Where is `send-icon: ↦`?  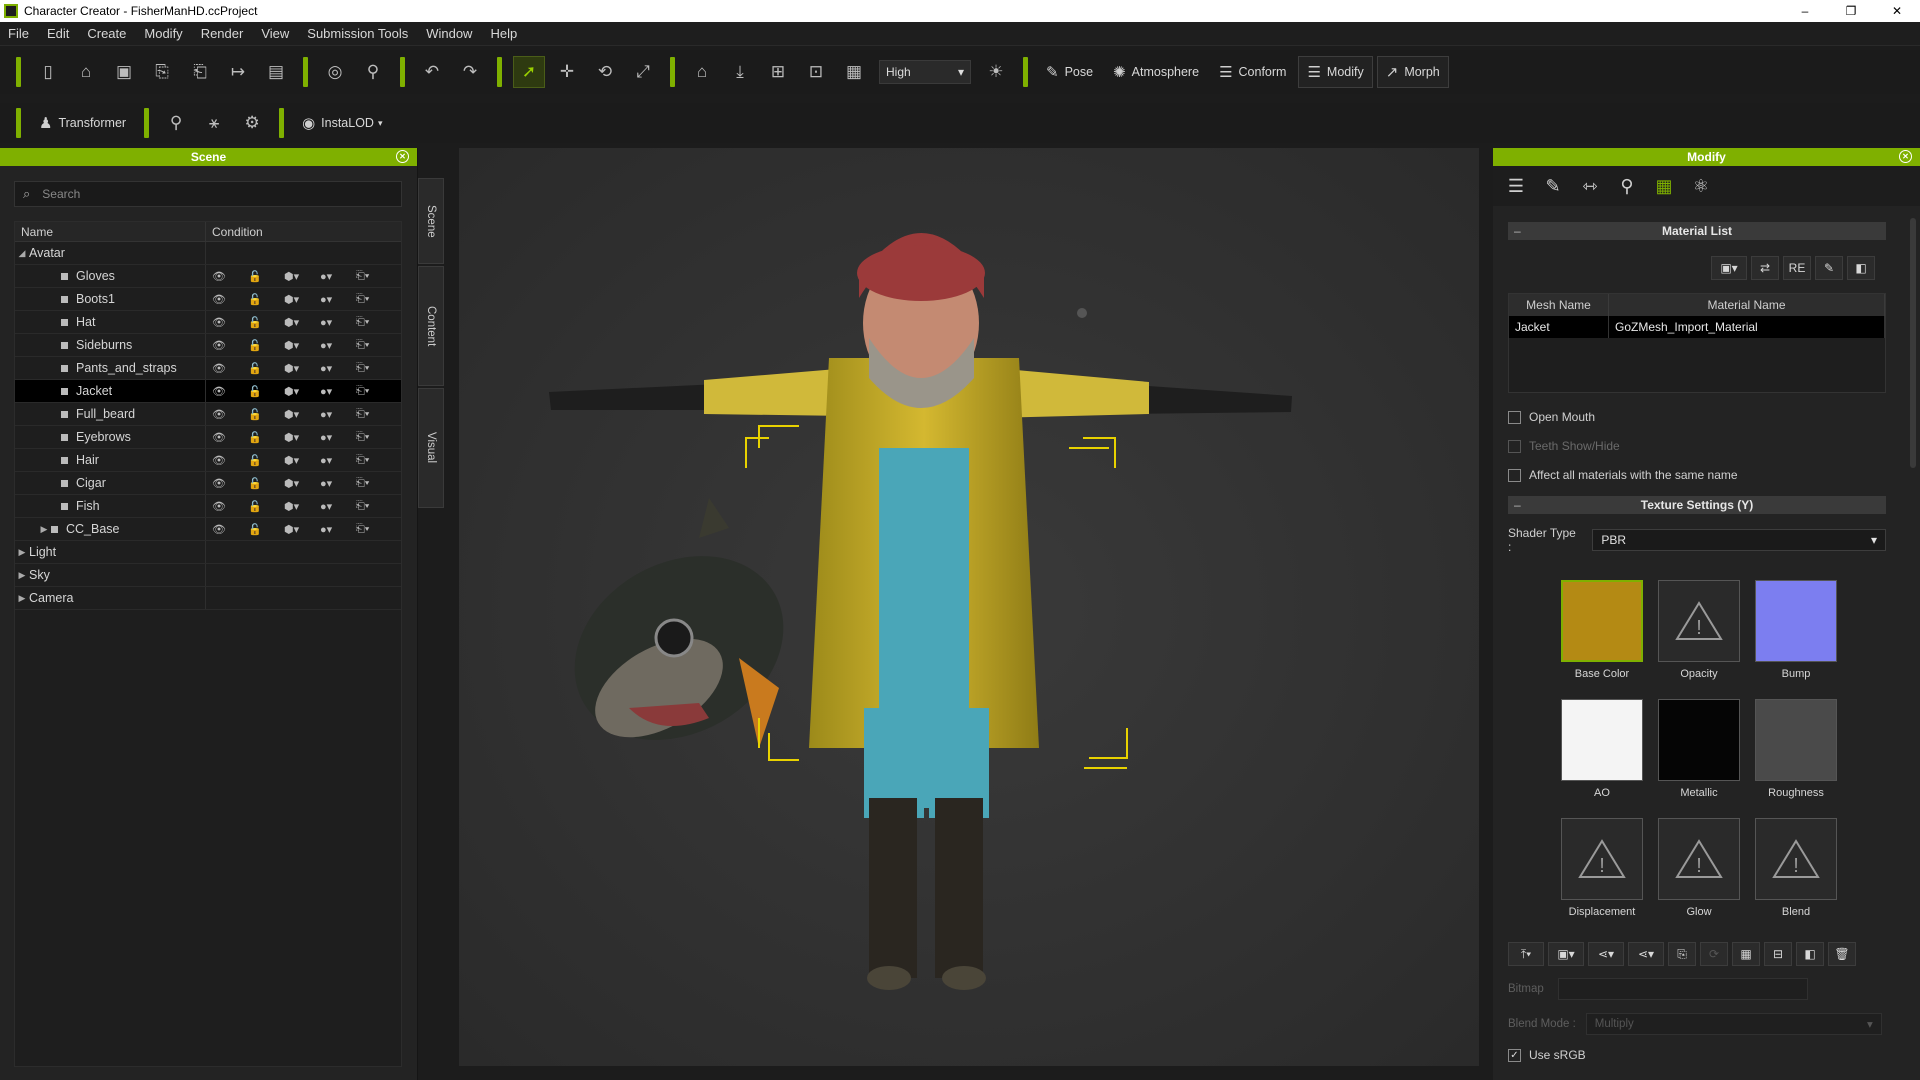
send-icon: ↦ is located at coordinates (238, 72).